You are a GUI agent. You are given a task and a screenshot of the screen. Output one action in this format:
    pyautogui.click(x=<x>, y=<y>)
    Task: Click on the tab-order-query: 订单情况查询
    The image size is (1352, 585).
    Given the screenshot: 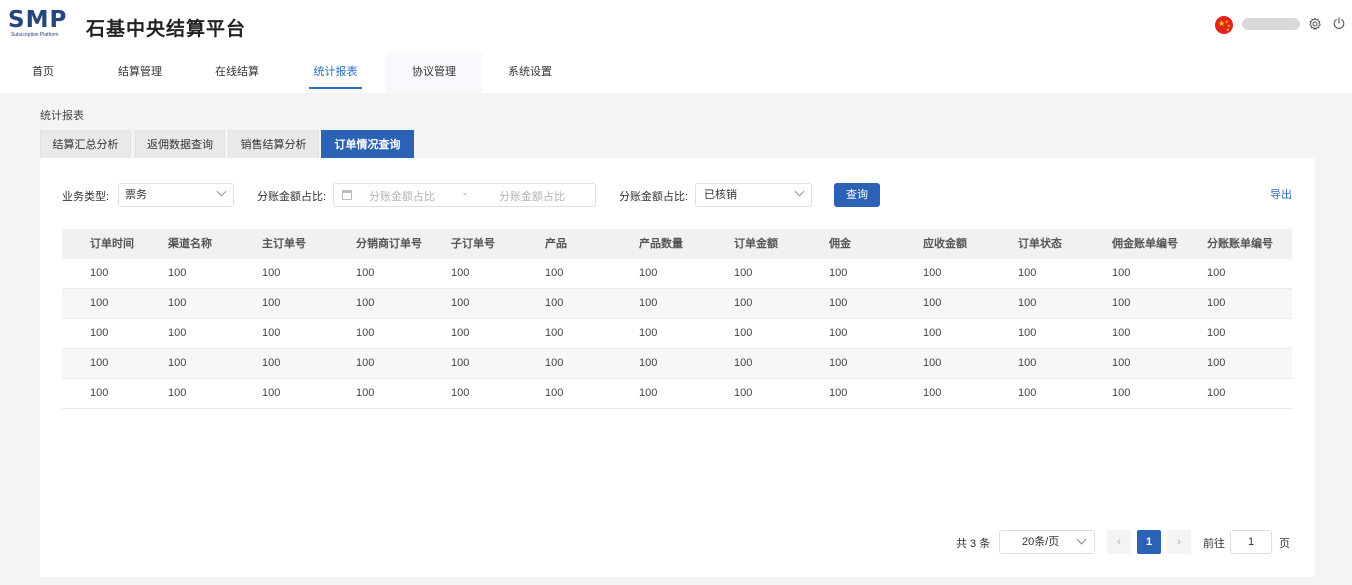 What is the action you would take?
    pyautogui.click(x=367, y=144)
    